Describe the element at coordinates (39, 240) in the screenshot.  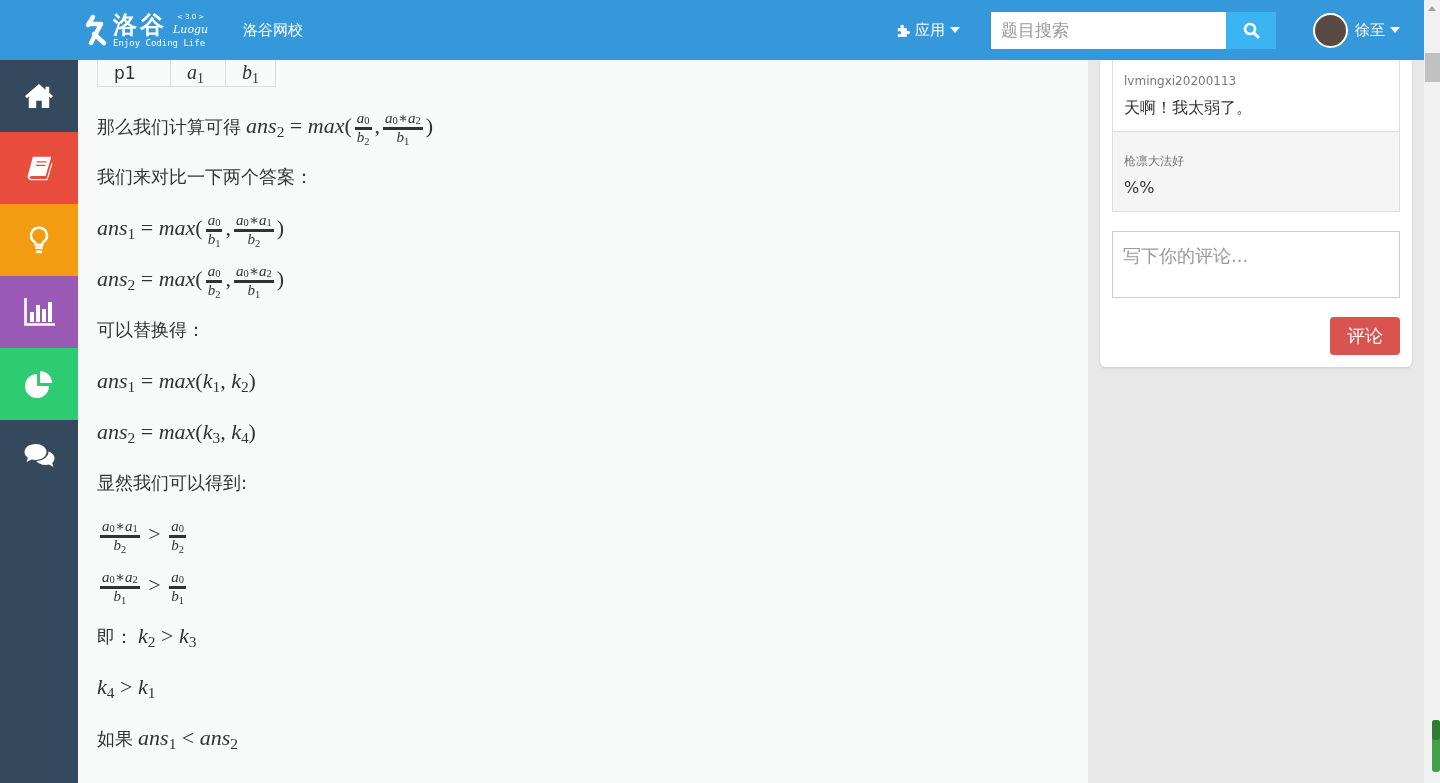
I see `lightbulb-icon` at that location.